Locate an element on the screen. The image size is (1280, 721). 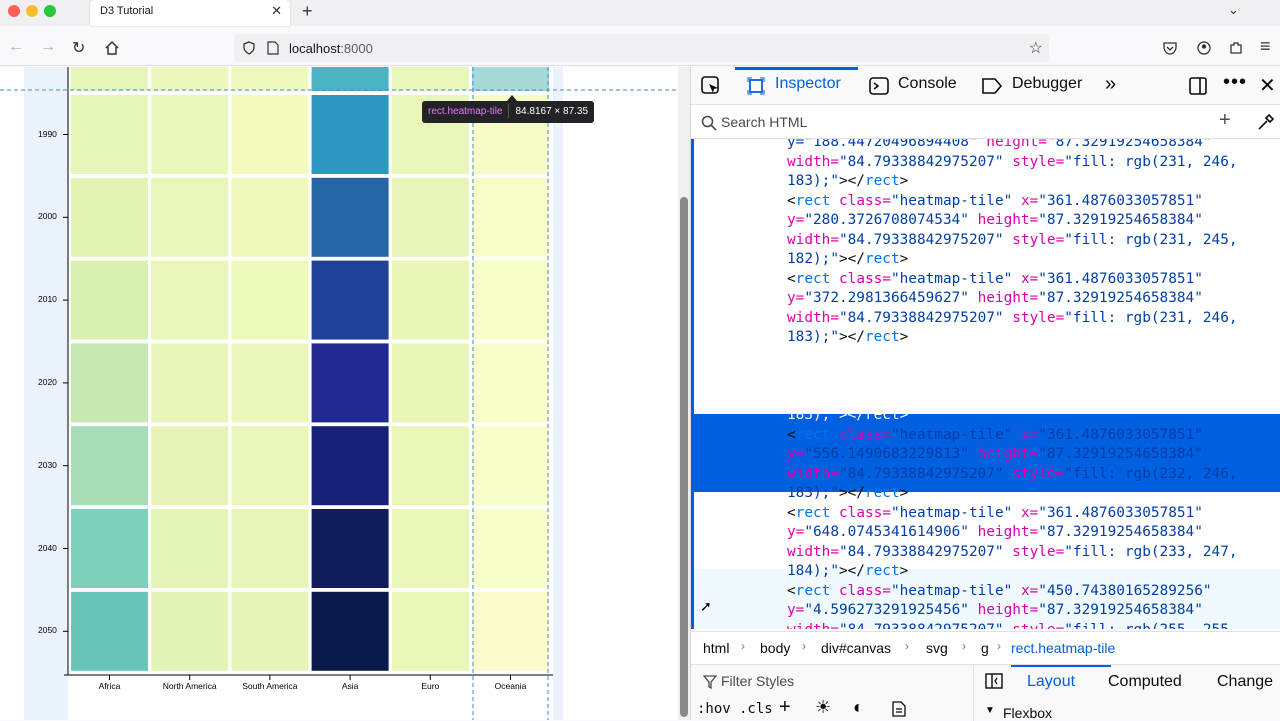
flexbox-section-label: Flexbox is located at coordinates (1027, 713).